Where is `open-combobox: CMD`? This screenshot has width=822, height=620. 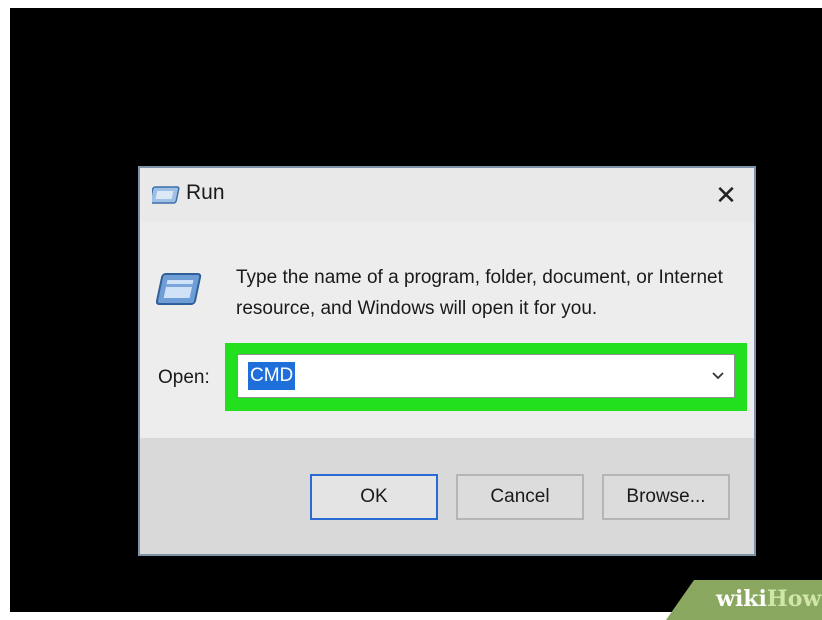
open-combobox: CMD is located at coordinates (486, 376).